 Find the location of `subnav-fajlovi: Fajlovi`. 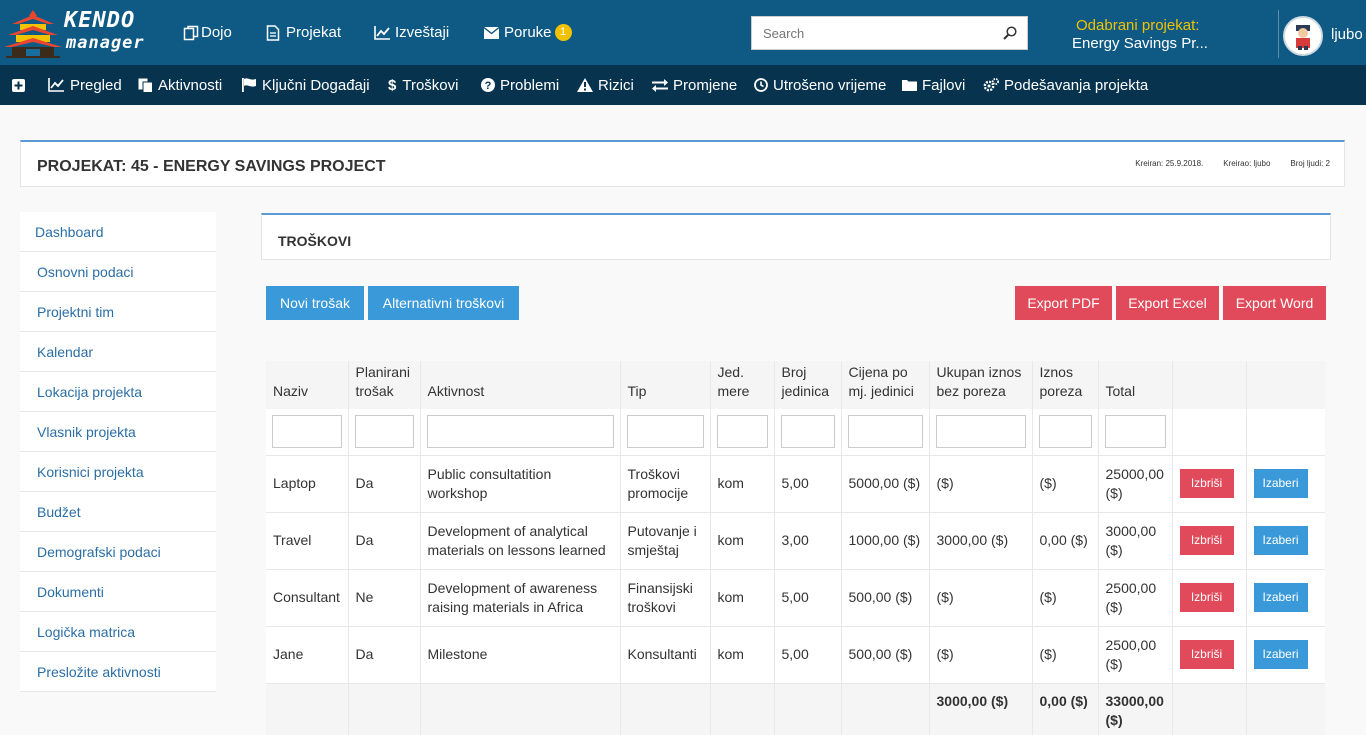

subnav-fajlovi: Fajlovi is located at coordinates (933, 85).